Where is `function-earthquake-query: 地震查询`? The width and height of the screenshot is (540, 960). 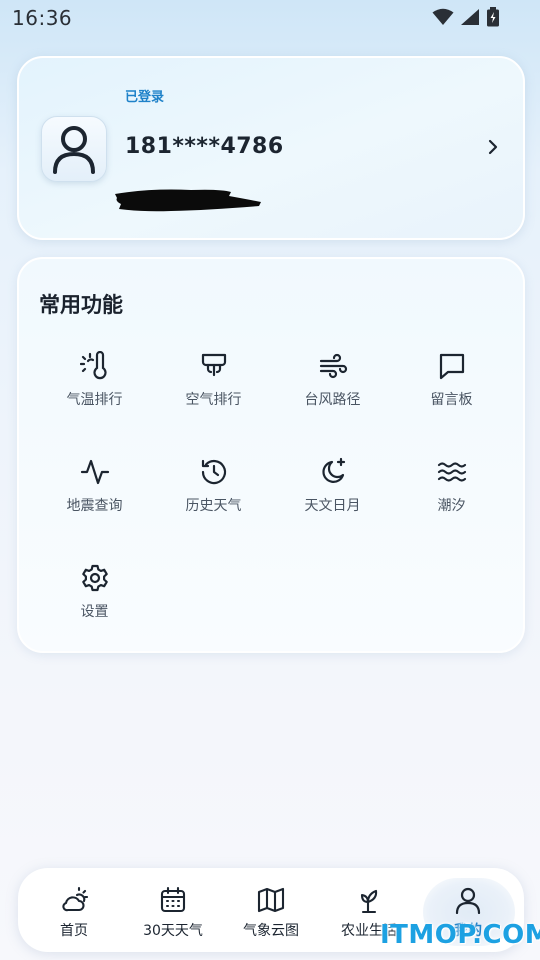 function-earthquake-query: 地震查询 is located at coordinates (94, 497).